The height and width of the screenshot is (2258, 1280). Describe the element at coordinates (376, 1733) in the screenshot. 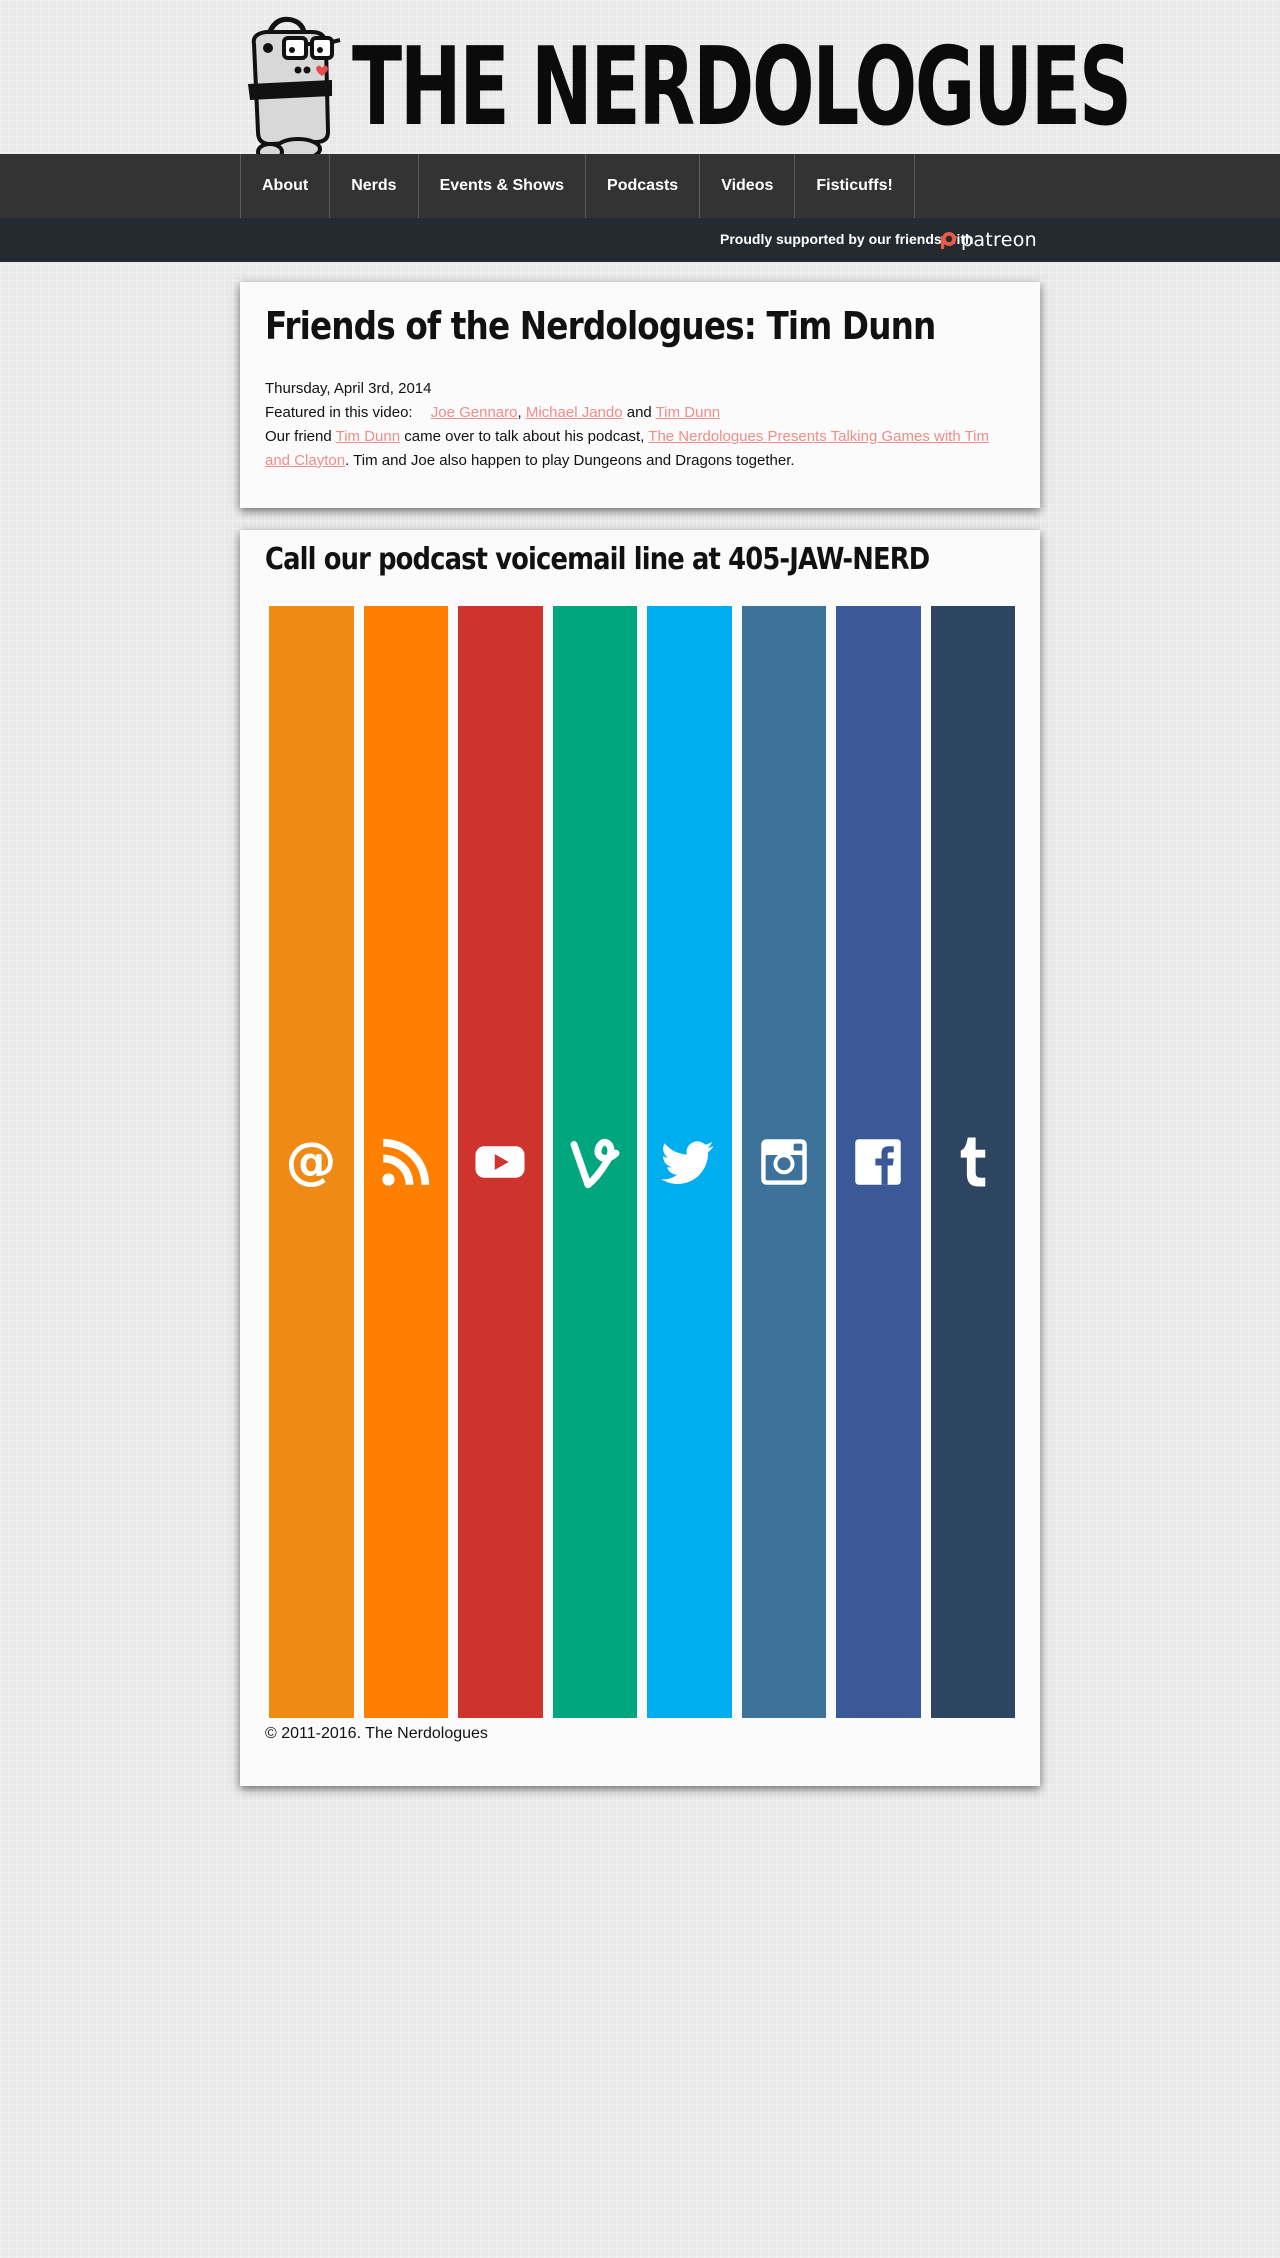

I see `copyright-text: © 2011-2016. The Nerdologues` at that location.